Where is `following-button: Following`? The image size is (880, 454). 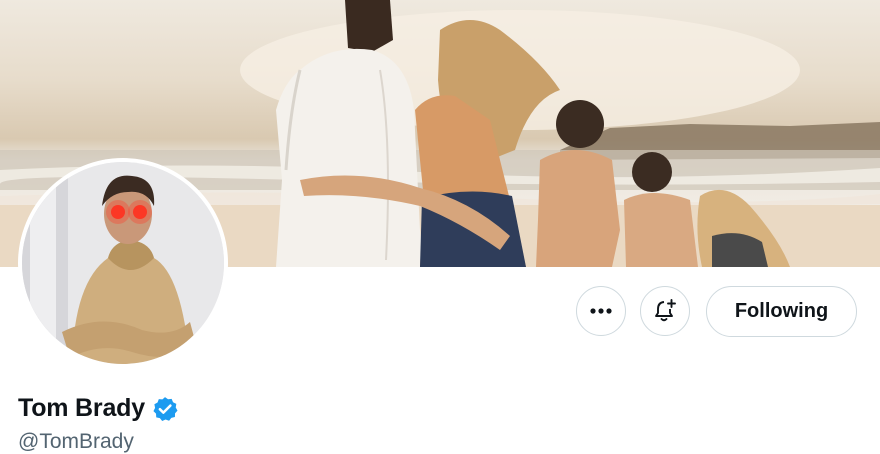 following-button: Following is located at coordinates (781, 311).